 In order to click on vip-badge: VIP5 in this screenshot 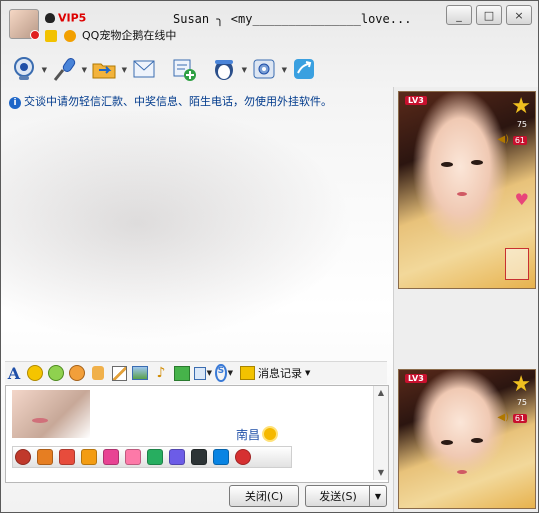, I will do `click(65, 18)`.